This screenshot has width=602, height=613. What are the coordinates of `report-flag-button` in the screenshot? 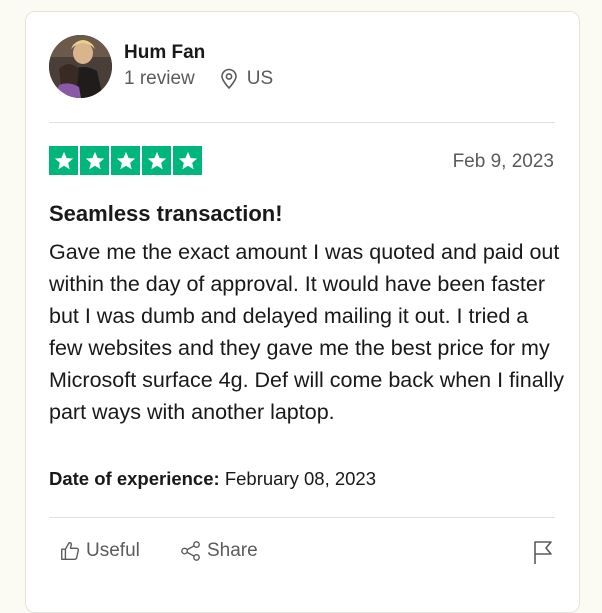 It's located at (543, 554).